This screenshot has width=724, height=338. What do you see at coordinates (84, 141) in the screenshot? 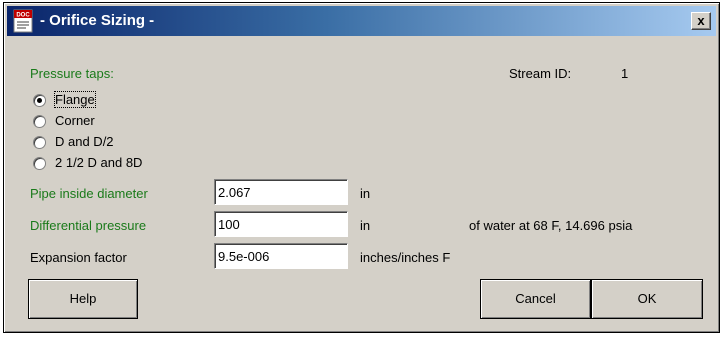
I see `radio-d-and-d2-label: D and D/2` at bounding box center [84, 141].